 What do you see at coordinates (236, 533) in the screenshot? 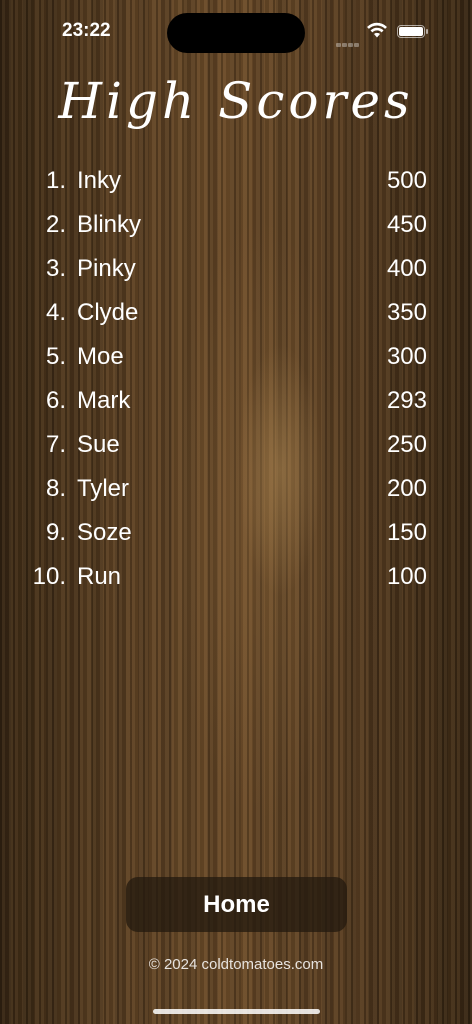
I see `score-row: 9. Soze 150` at bounding box center [236, 533].